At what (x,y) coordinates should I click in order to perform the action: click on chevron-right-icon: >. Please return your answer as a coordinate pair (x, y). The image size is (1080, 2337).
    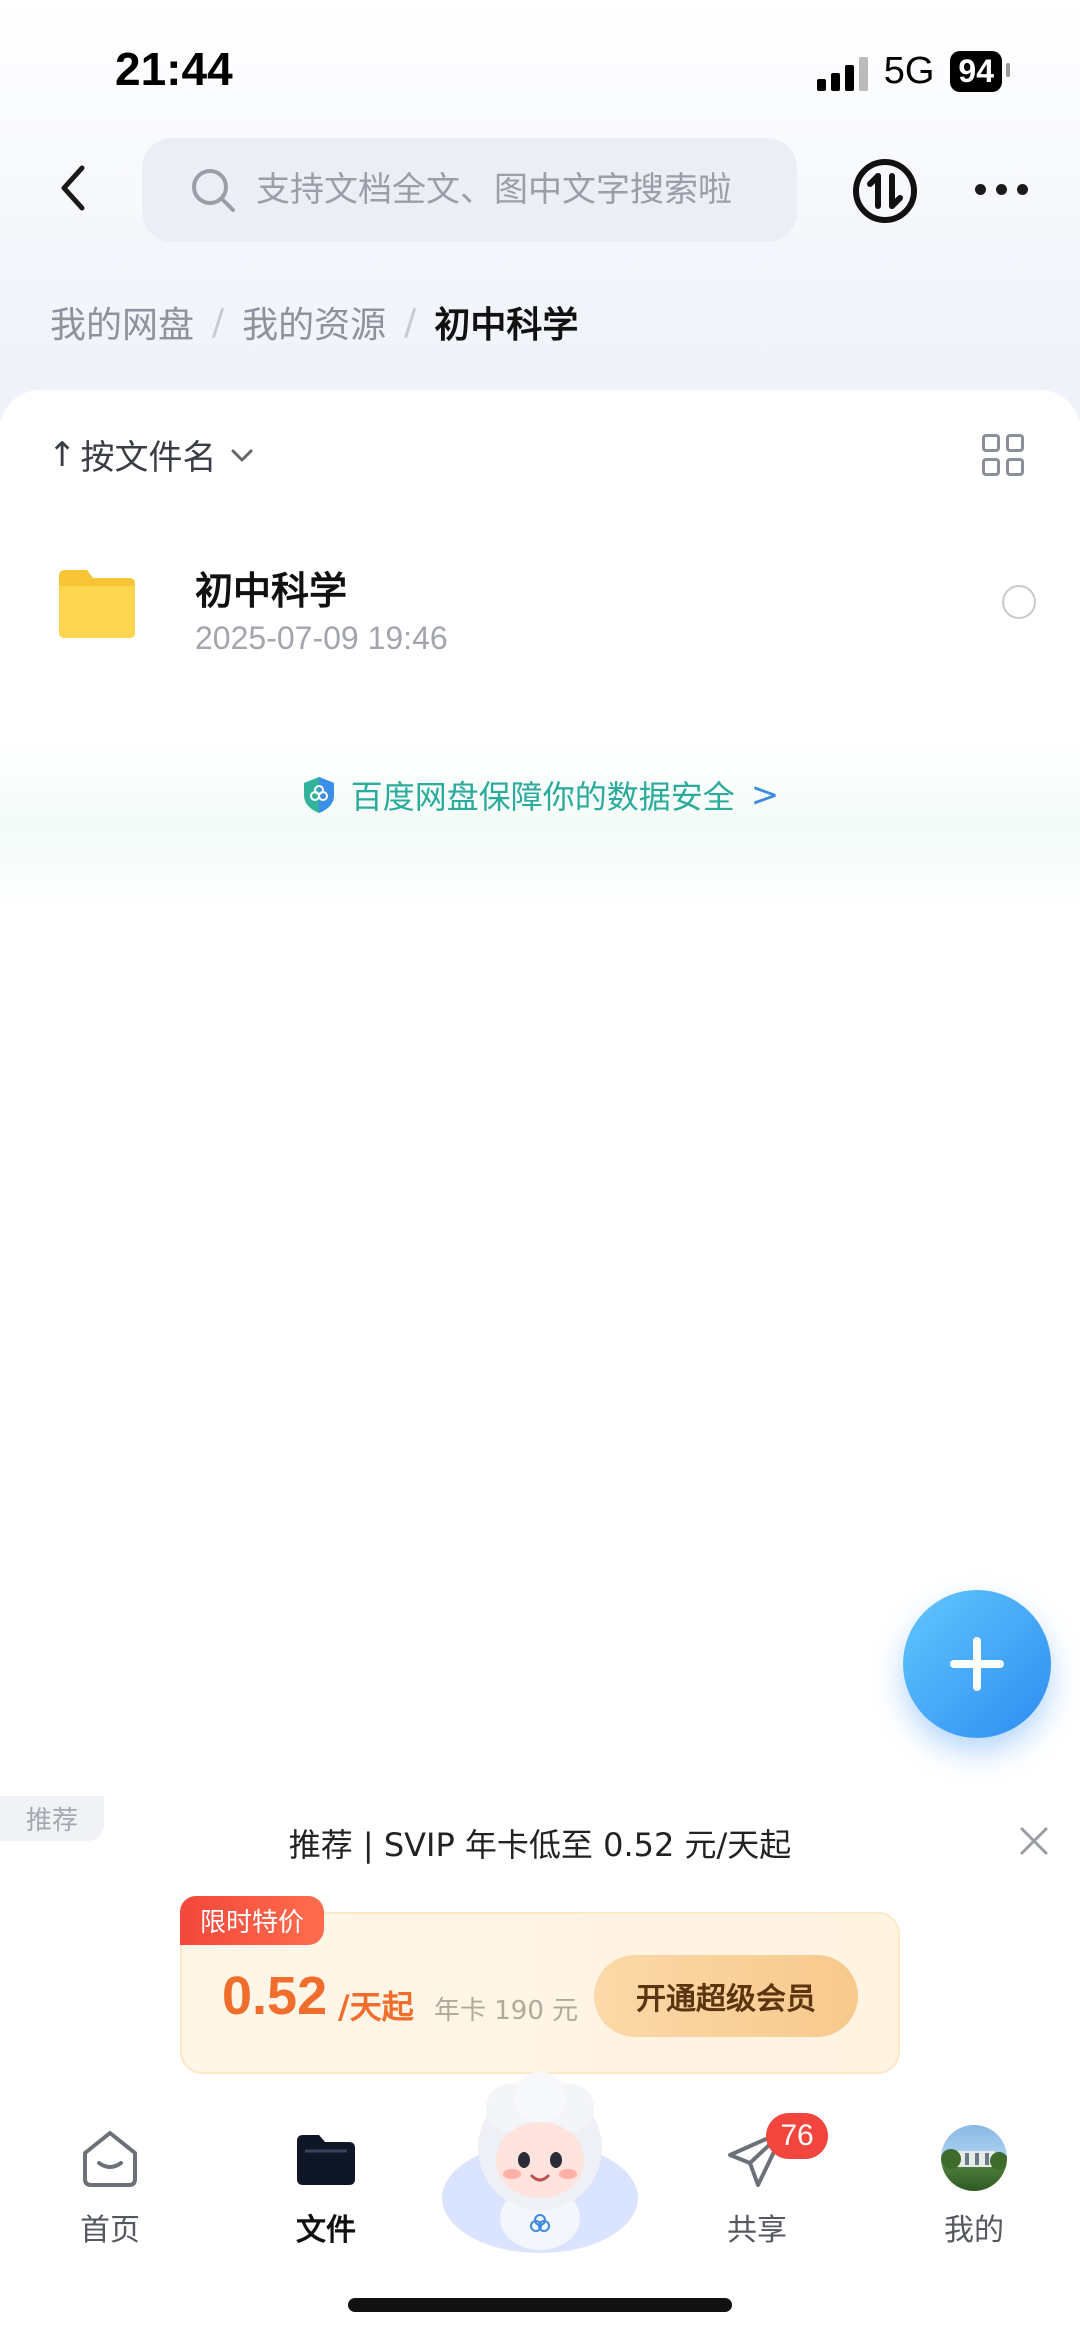
    Looking at the image, I should click on (765, 795).